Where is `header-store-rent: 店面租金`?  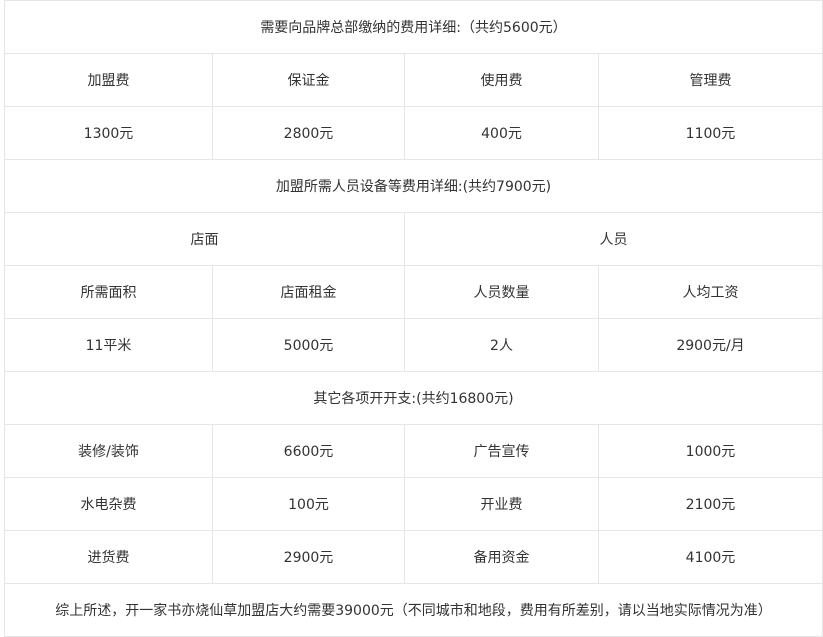 header-store-rent: 店面租金 is located at coordinates (309, 292).